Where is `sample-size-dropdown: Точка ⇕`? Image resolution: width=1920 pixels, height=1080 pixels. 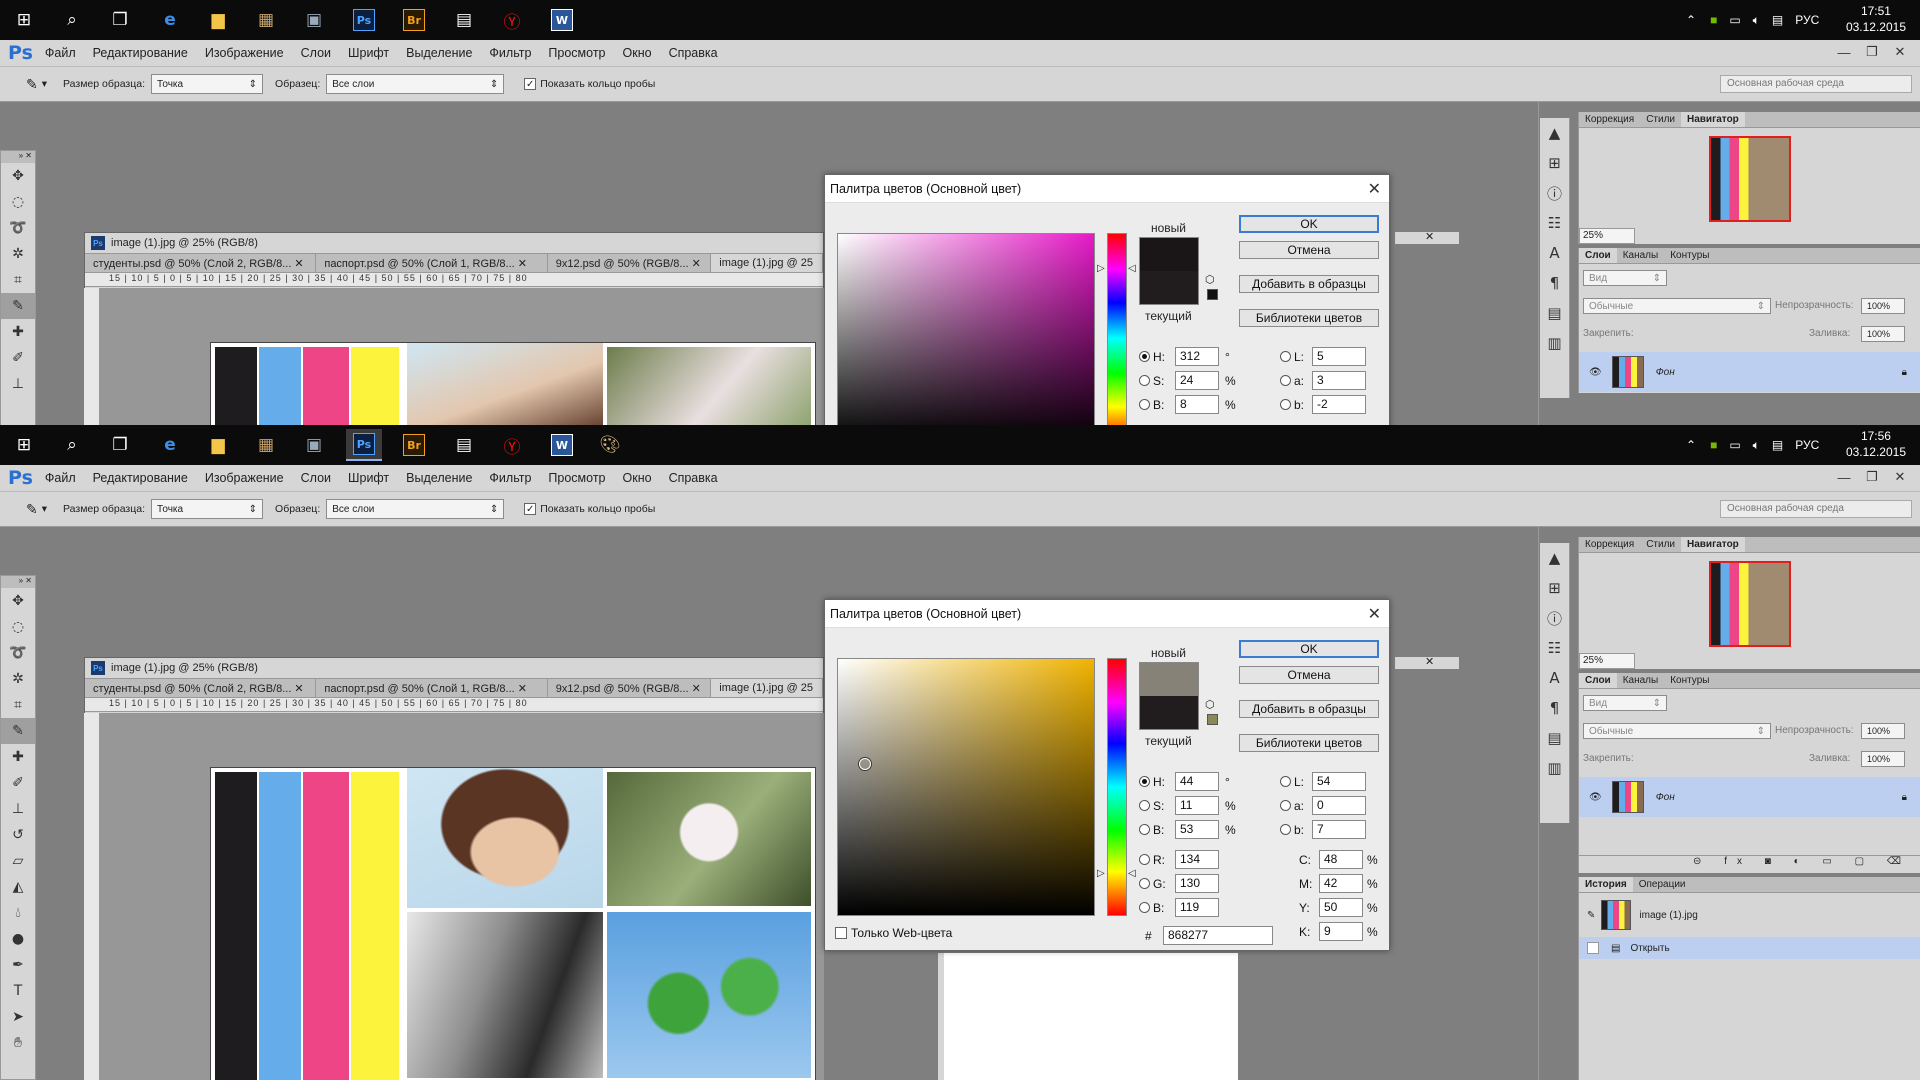 sample-size-dropdown: Точка ⇕ is located at coordinates (207, 84).